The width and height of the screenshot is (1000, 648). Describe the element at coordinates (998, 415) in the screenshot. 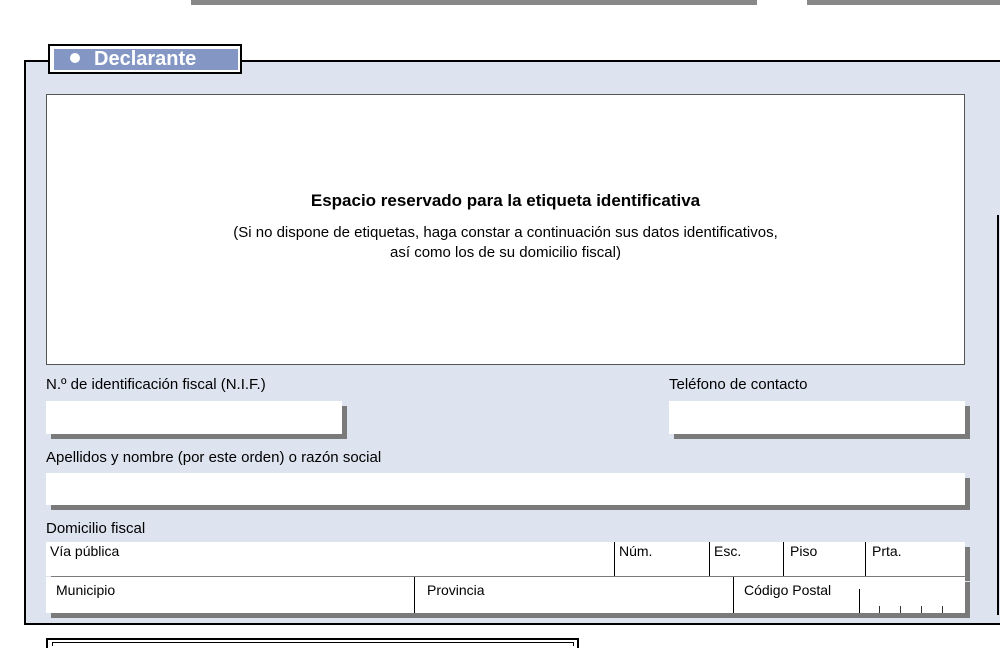

I see `right-margin-rule` at that location.